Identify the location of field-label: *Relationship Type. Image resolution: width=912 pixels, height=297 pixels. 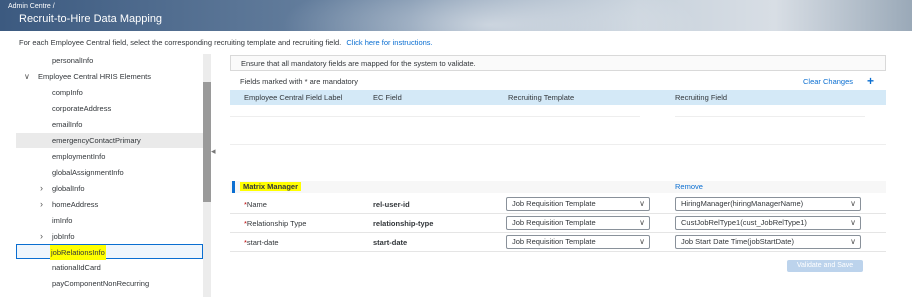
(275, 223).